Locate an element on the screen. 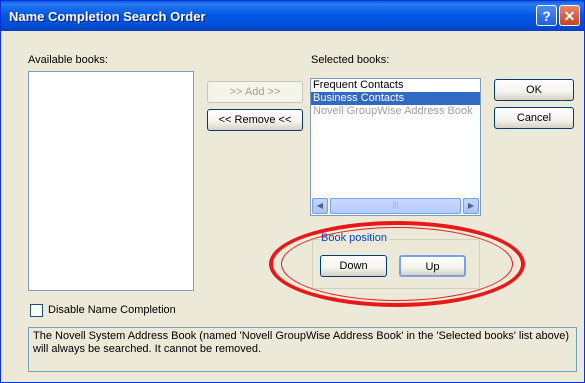 The image size is (585, 383). title-bar: Name Completion Search Order ? ✕ is located at coordinates (292, 16).